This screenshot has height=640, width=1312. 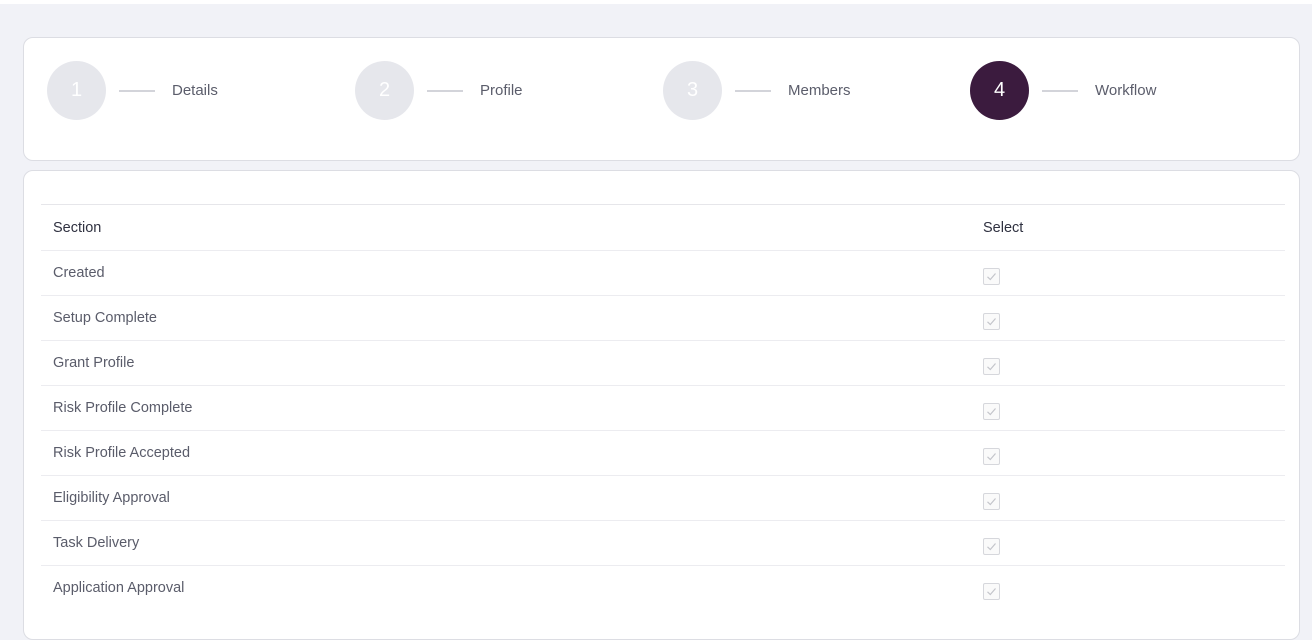 I want to click on step-label: Details, so click(x=195, y=90).